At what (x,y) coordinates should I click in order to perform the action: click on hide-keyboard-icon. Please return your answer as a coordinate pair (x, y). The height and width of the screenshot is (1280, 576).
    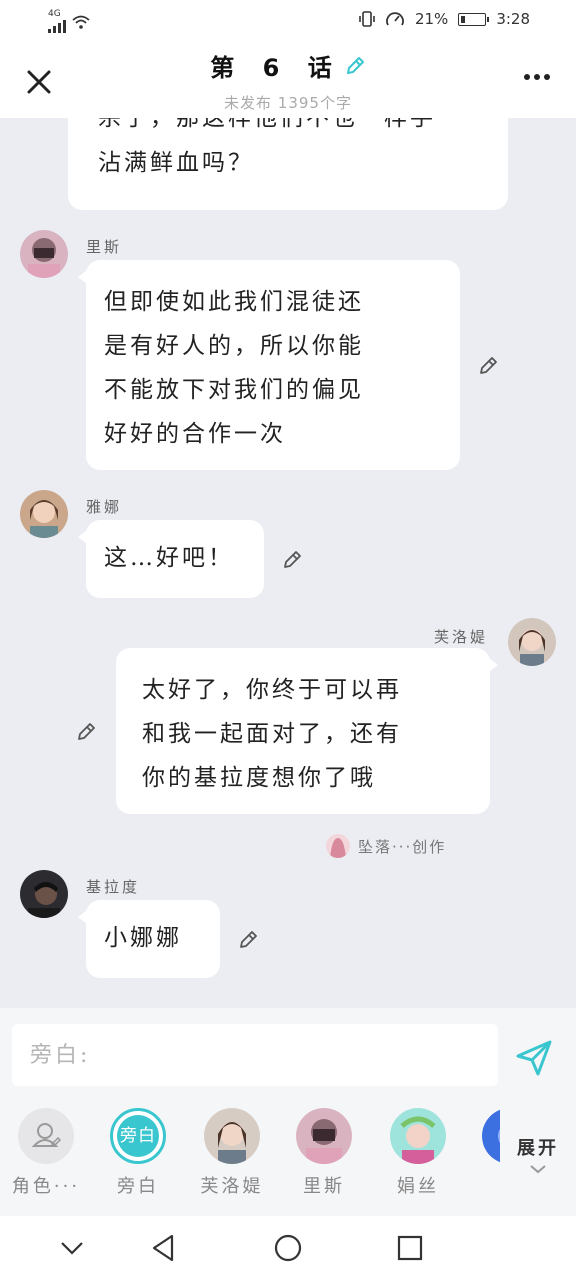
    Looking at the image, I should click on (72, 1248).